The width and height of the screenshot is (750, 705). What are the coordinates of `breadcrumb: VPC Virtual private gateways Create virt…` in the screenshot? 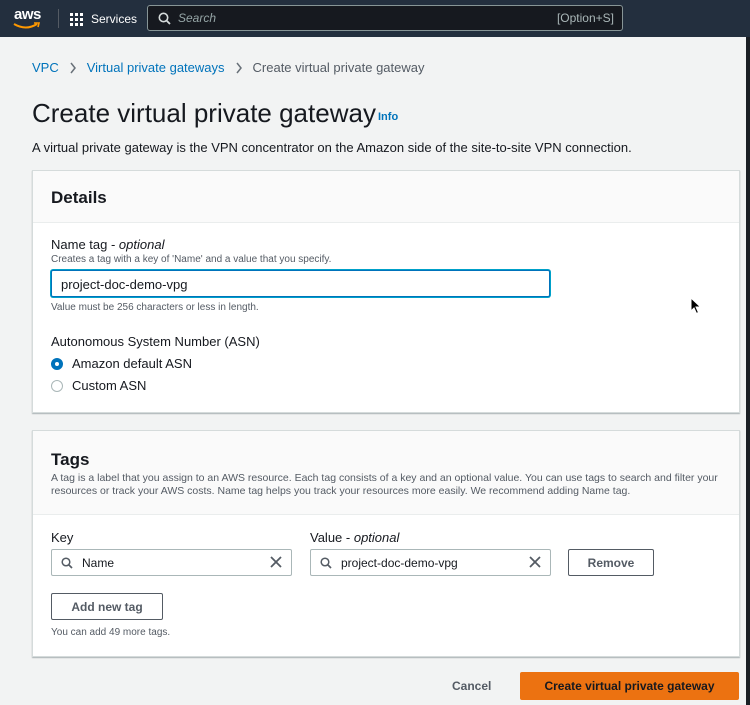 It's located at (228, 67).